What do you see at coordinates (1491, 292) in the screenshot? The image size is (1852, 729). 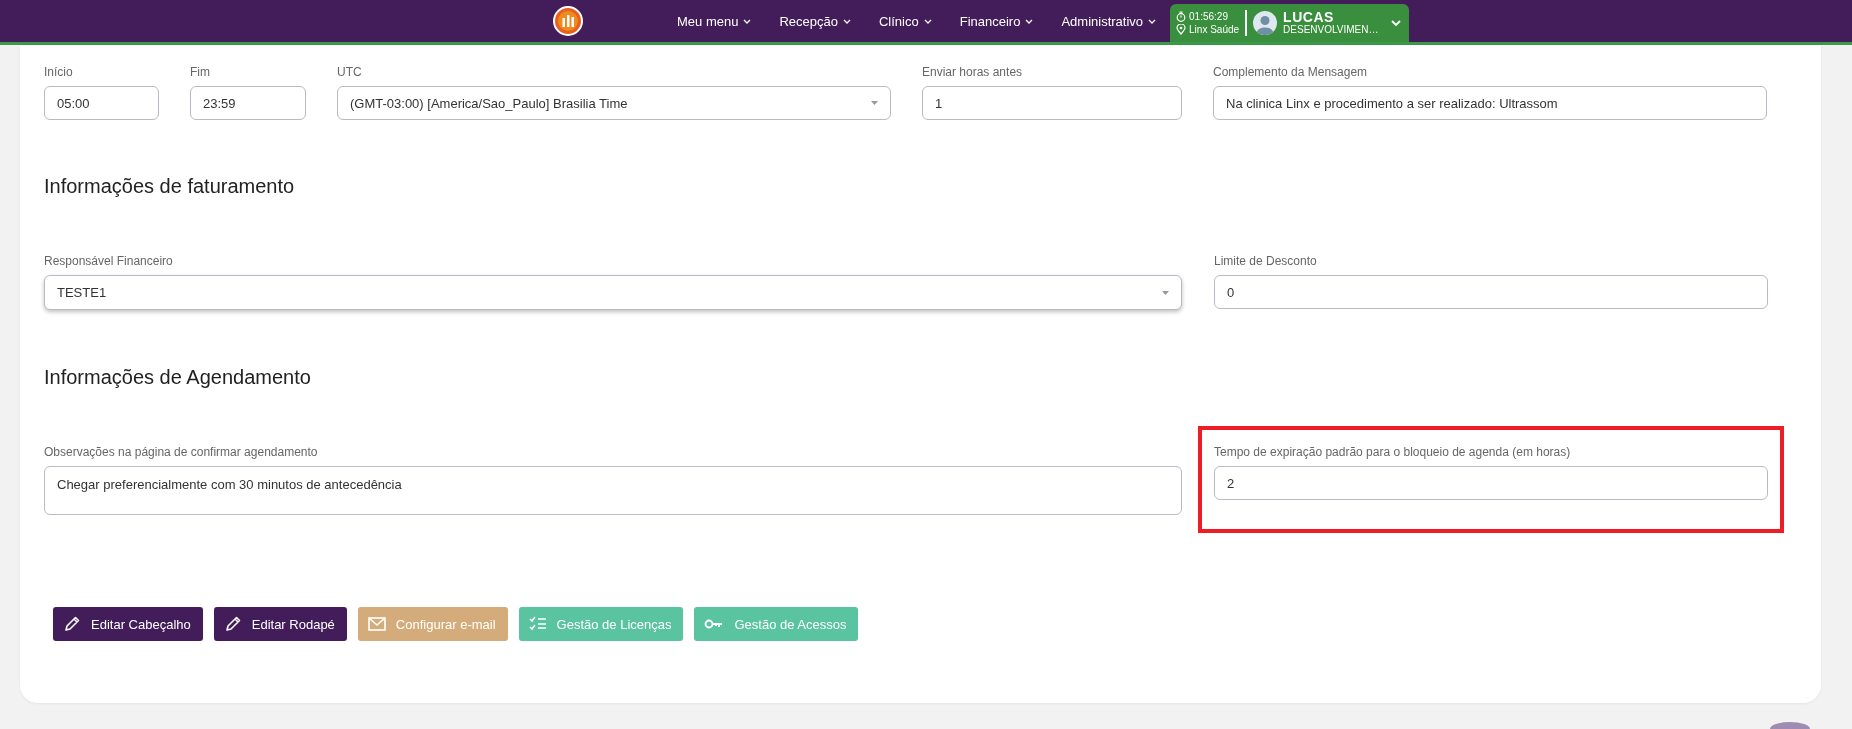 I see `input-field: 0` at bounding box center [1491, 292].